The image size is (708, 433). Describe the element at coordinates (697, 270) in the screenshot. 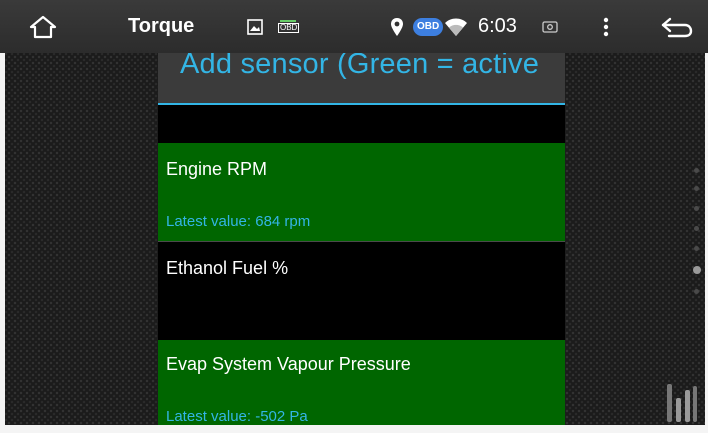

I see `page-dot-active` at that location.